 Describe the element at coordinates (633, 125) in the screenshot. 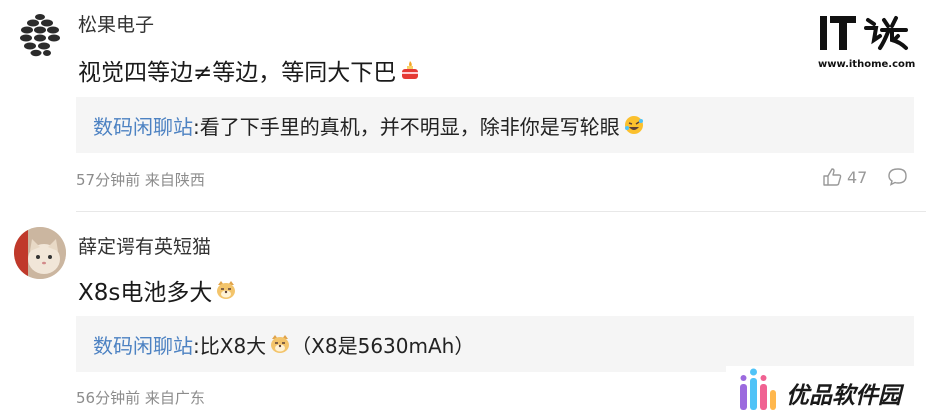

I see `rofl-emoji-icon` at that location.